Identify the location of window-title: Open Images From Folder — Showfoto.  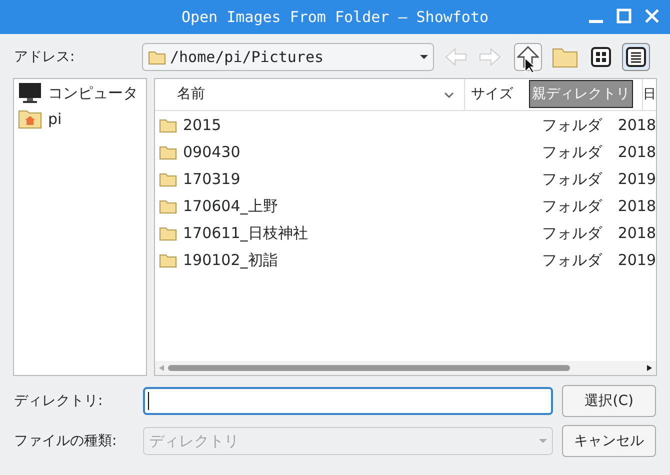
(335, 17).